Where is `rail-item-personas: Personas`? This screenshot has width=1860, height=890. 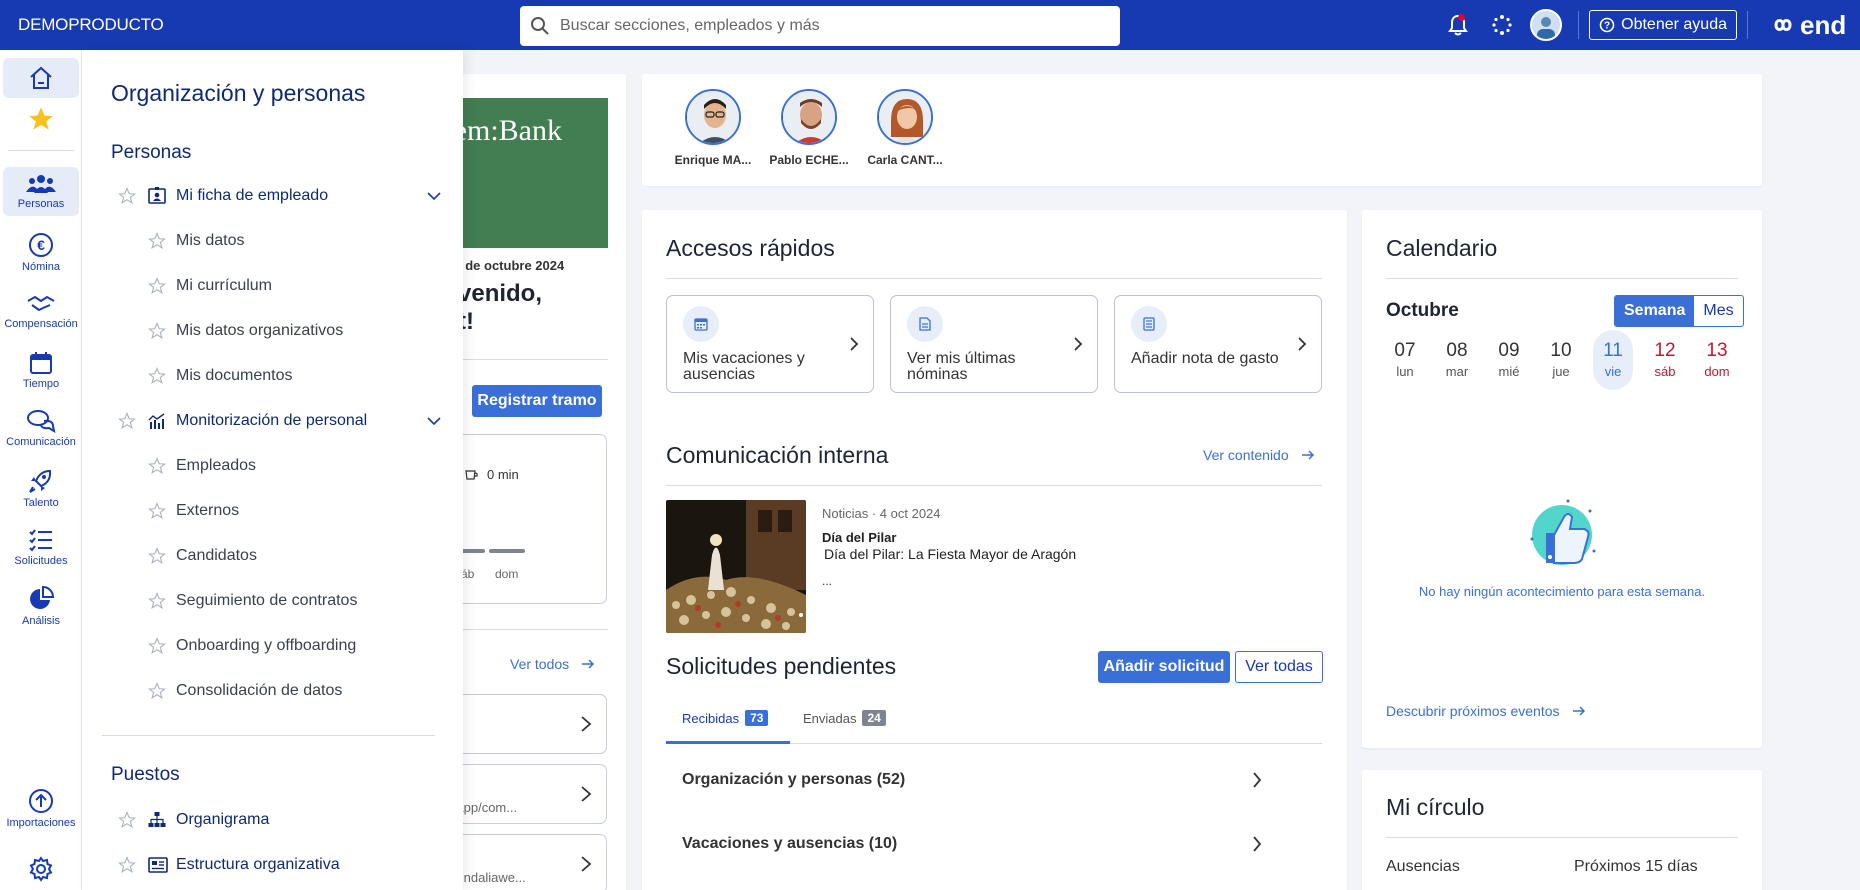 rail-item-personas: Personas is located at coordinates (41, 191).